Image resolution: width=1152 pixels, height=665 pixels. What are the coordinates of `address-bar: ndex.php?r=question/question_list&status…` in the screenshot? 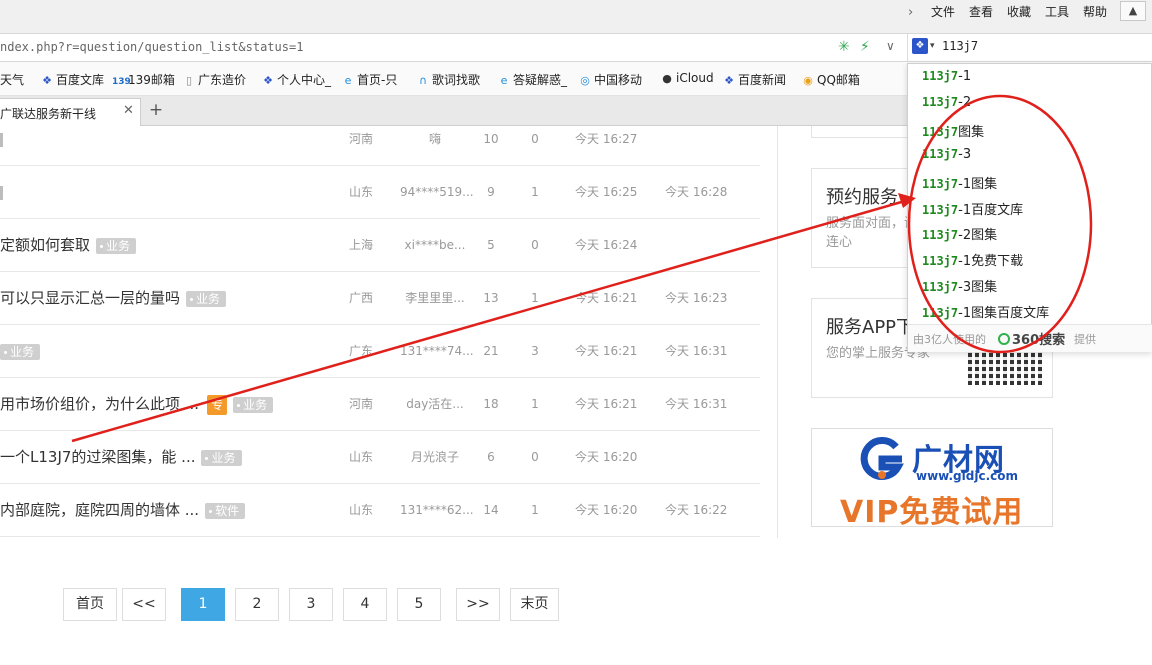 It's located at (576, 47).